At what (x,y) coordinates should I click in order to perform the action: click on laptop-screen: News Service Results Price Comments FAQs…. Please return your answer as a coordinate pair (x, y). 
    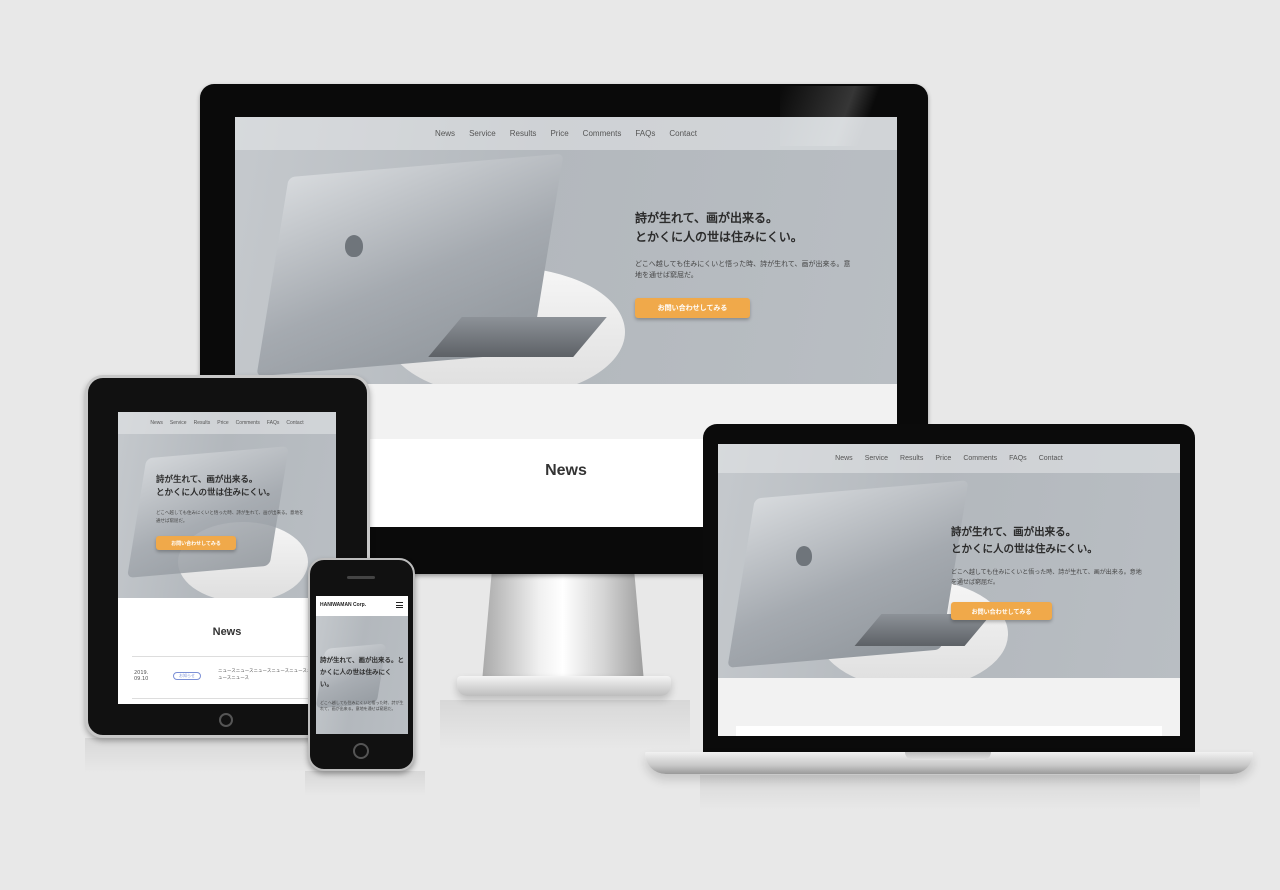
    Looking at the image, I should click on (949, 590).